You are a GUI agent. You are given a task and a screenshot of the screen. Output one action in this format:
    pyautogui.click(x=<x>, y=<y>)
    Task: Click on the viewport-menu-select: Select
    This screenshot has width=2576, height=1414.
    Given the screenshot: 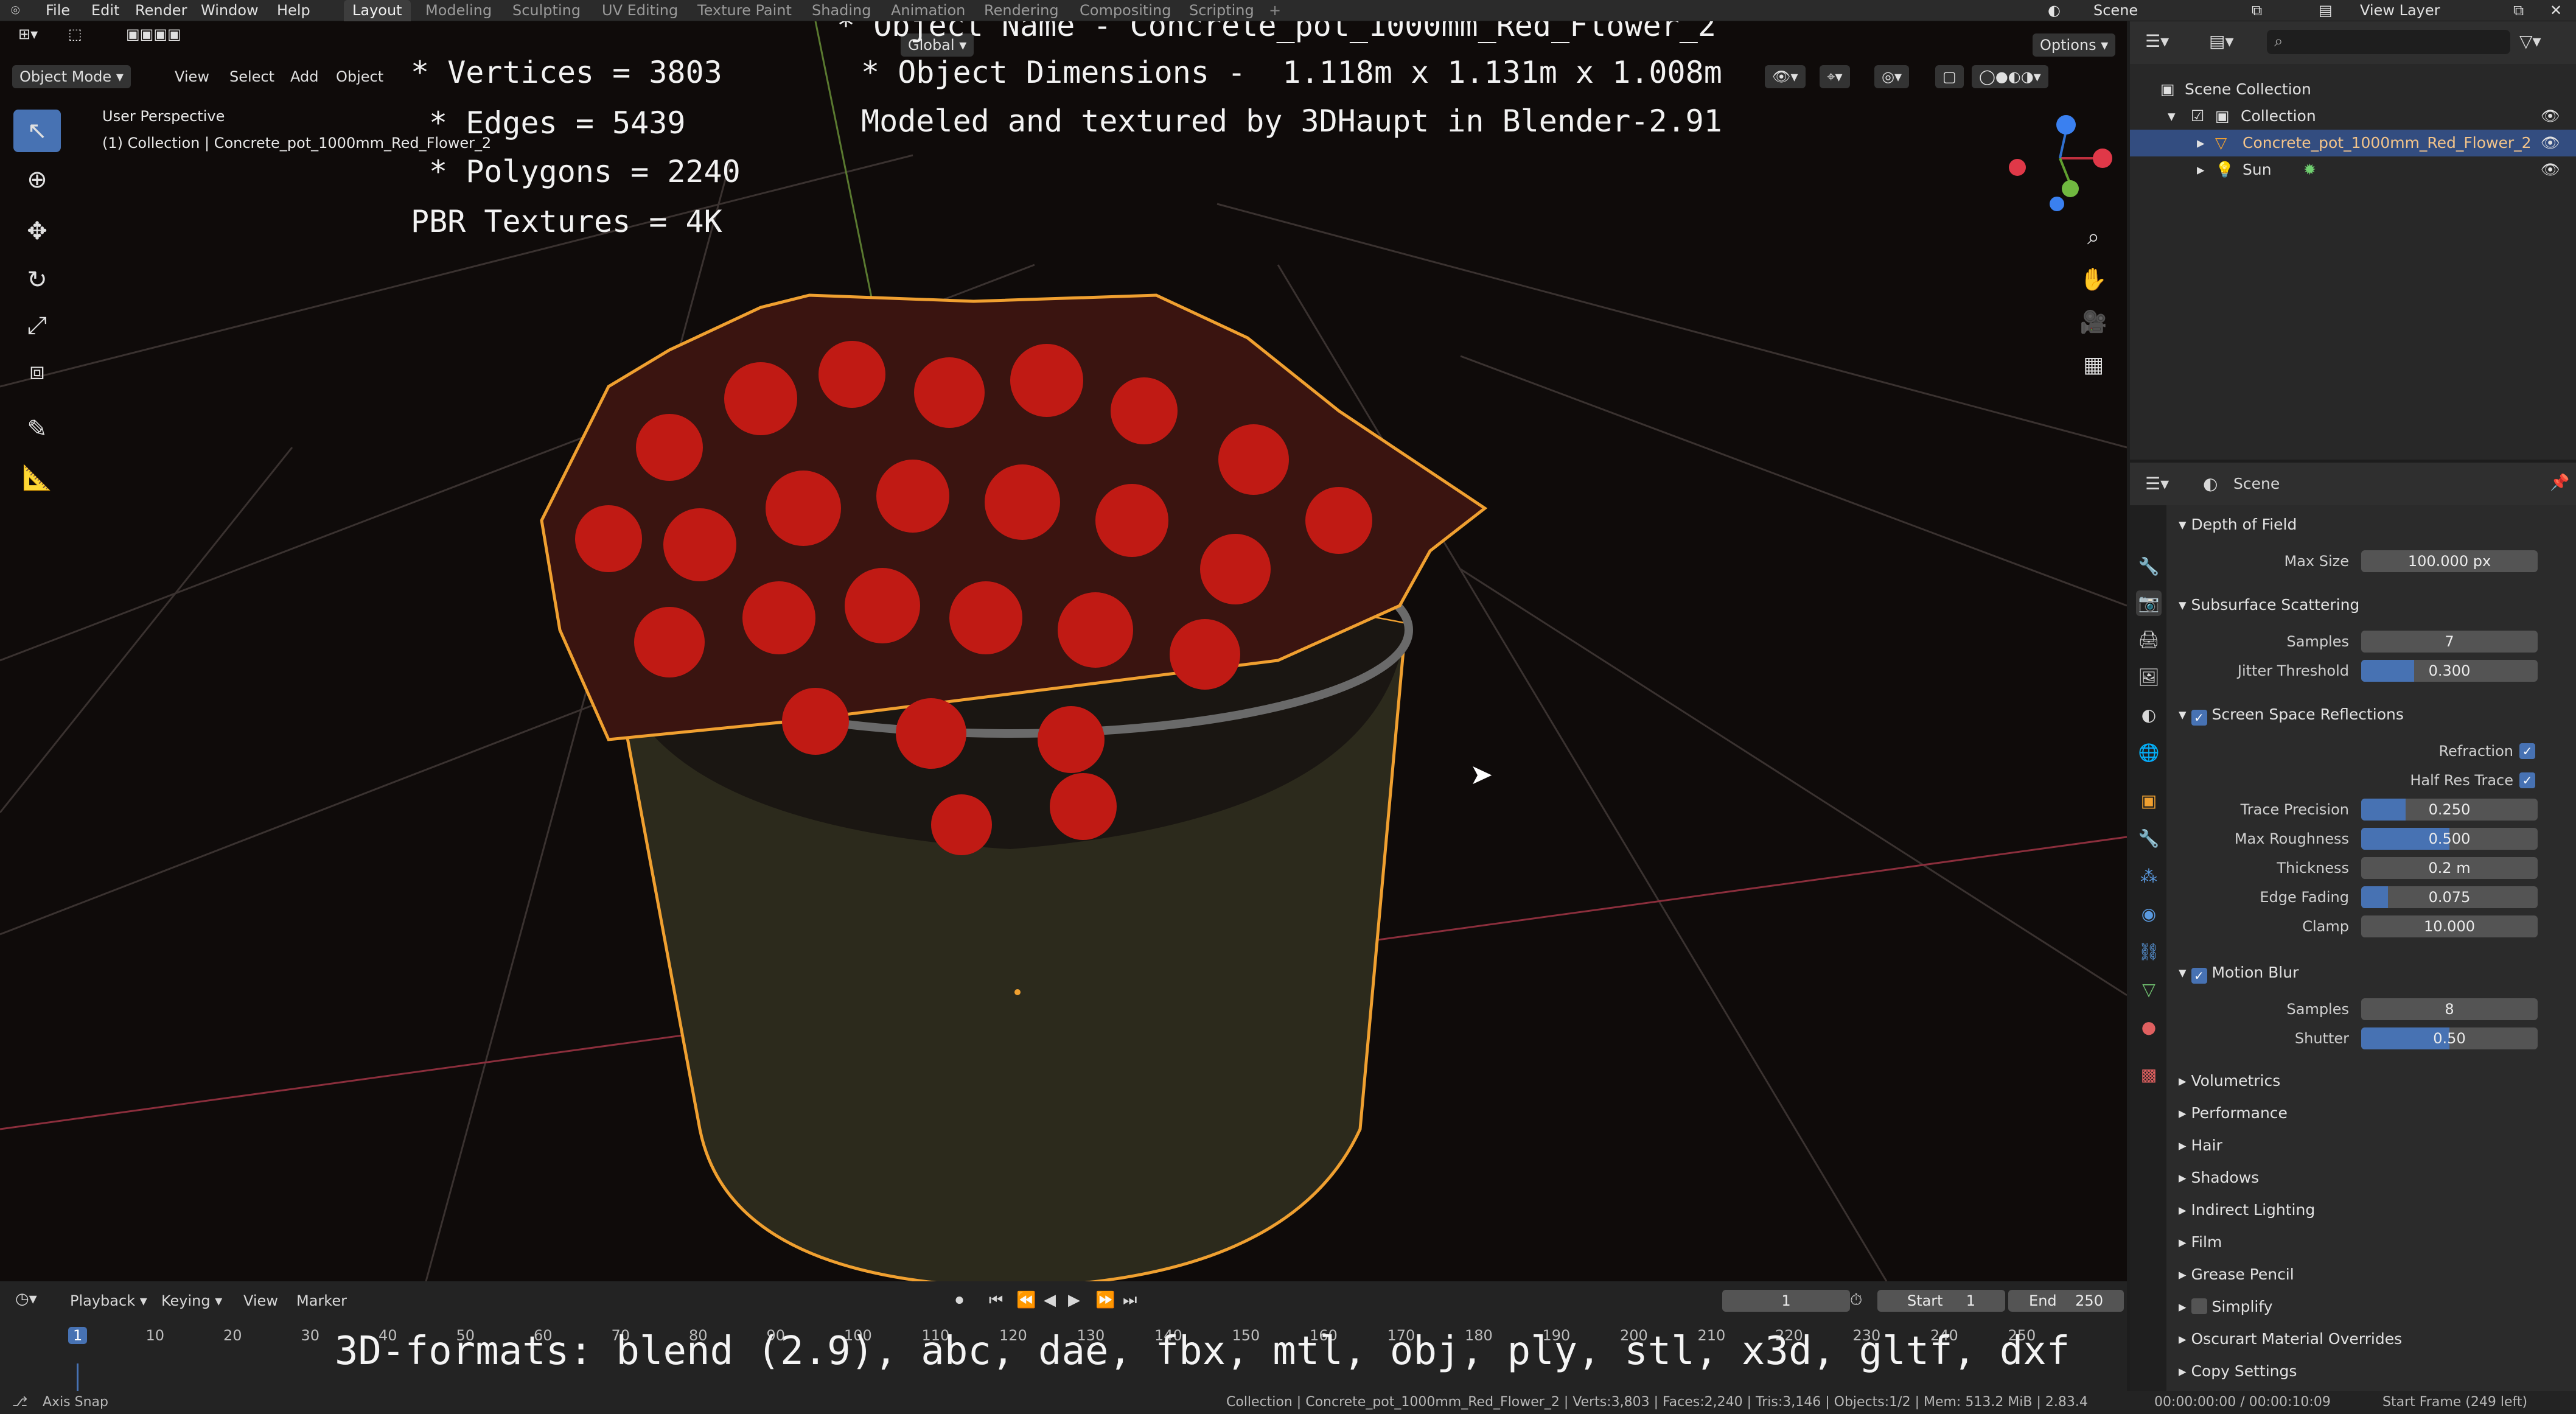 What is the action you would take?
    pyautogui.click(x=252, y=76)
    